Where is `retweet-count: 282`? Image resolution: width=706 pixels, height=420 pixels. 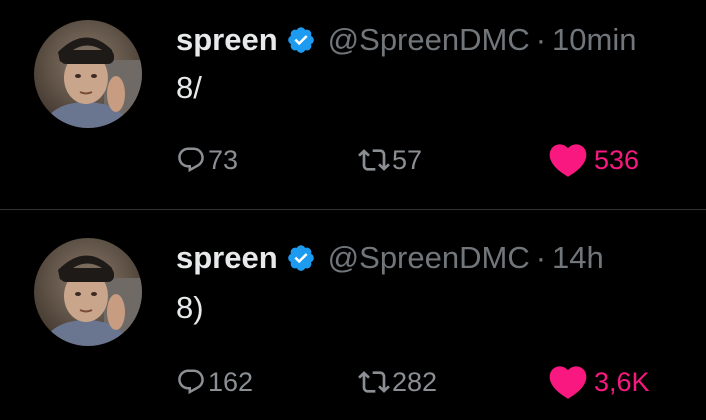
retweet-count: 282 is located at coordinates (415, 381).